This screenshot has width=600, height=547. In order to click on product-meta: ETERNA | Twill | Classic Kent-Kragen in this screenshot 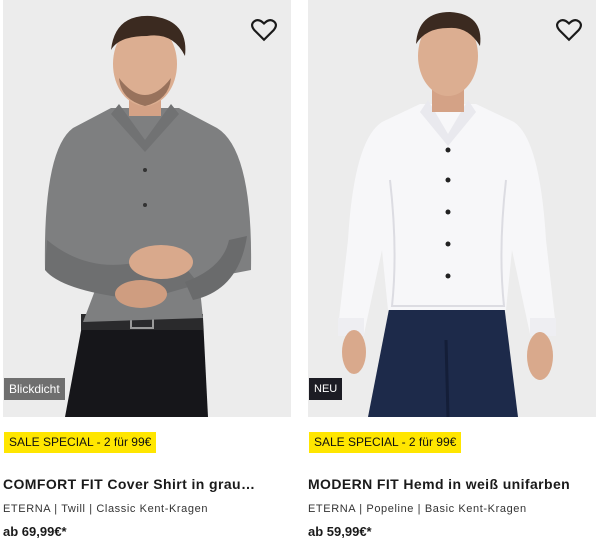, I will do `click(105, 509)`.